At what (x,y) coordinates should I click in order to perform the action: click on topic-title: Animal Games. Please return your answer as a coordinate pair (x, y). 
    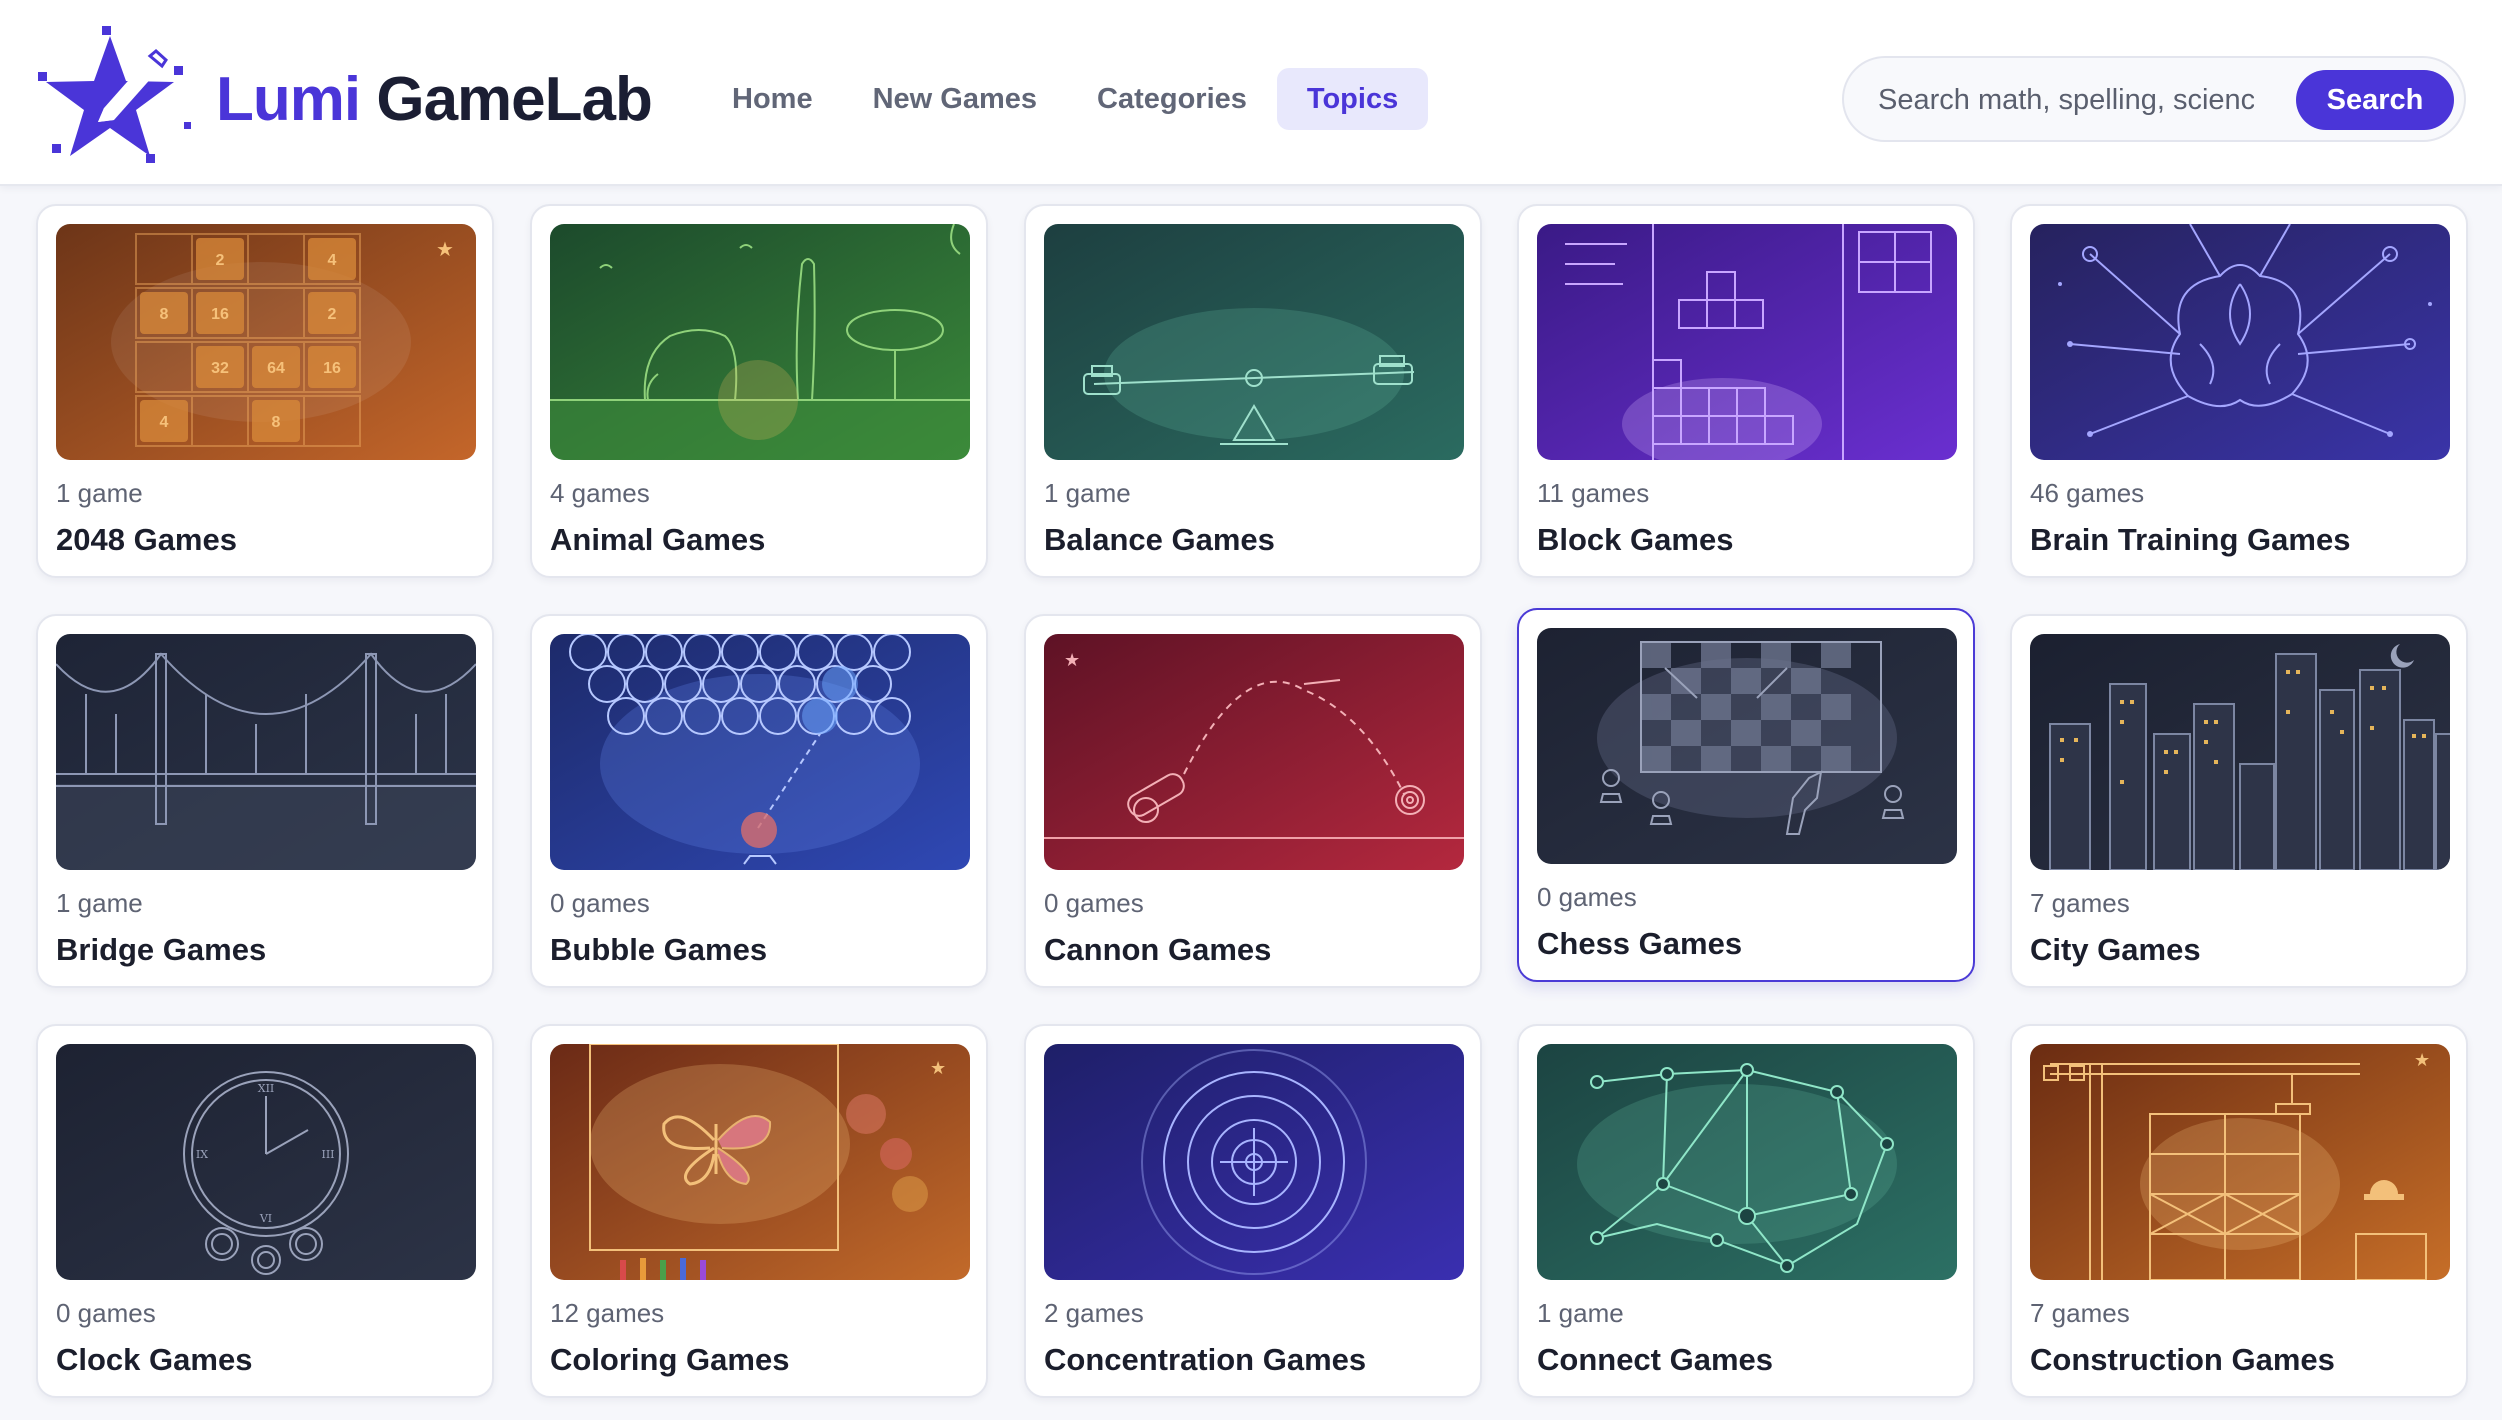
    Looking at the image, I should click on (658, 539).